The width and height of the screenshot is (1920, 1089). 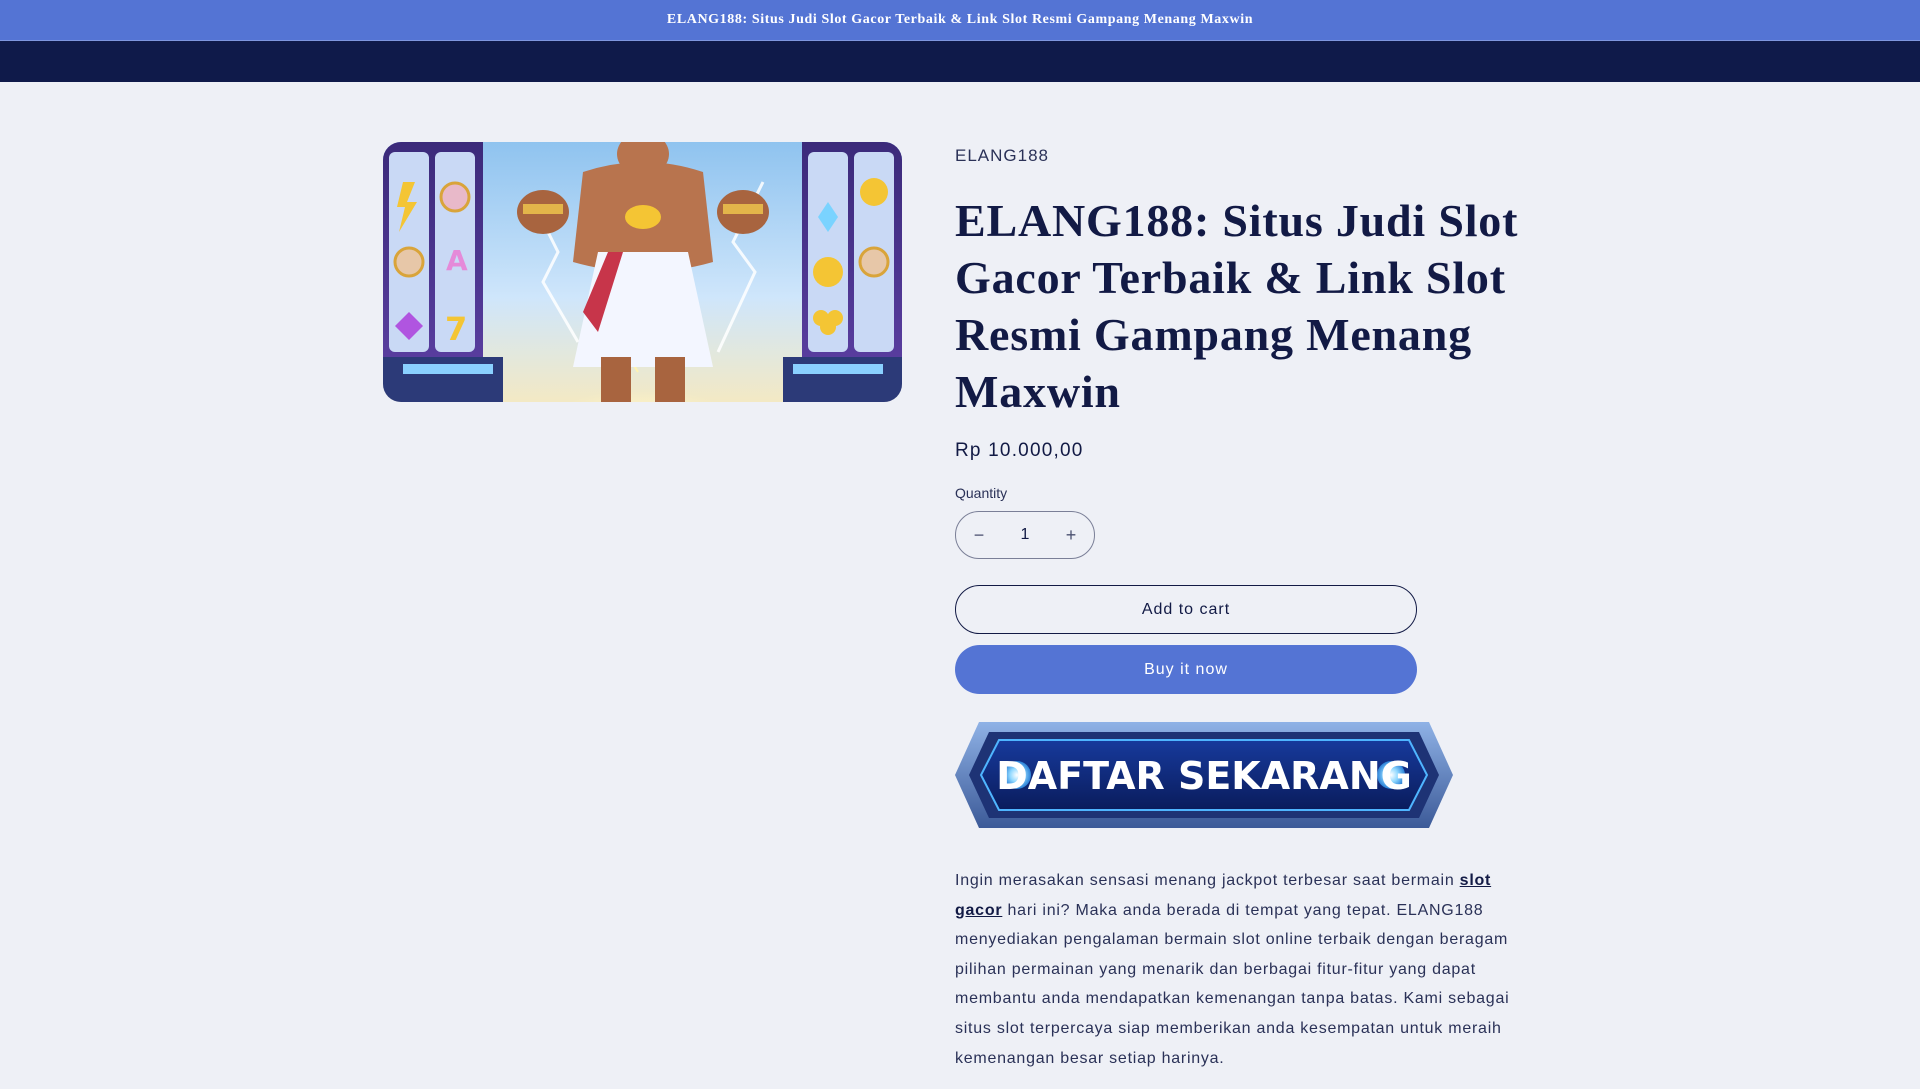 I want to click on quantity-stepper: − +, so click(x=1025, y=535).